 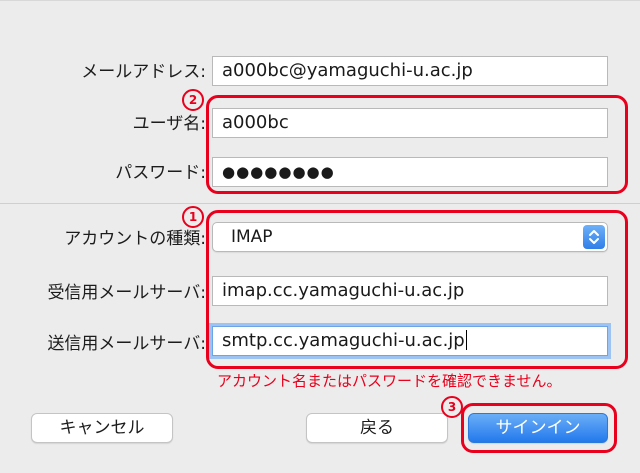 What do you see at coordinates (452, 407) in the screenshot?
I see `annotation-badge-3: 3` at bounding box center [452, 407].